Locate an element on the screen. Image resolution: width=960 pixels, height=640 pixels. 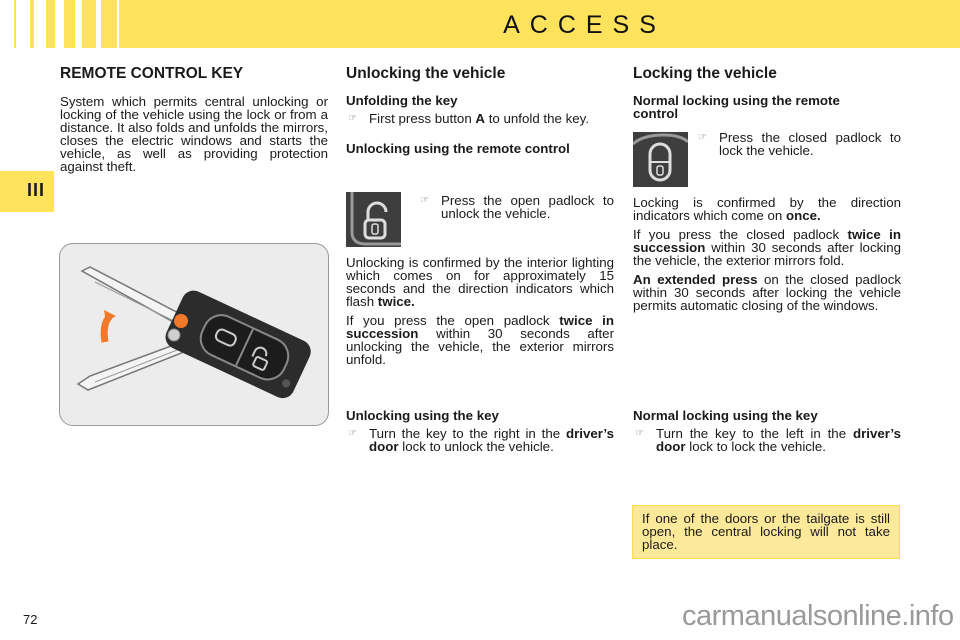
key-image is located at coordinates (194, 334).